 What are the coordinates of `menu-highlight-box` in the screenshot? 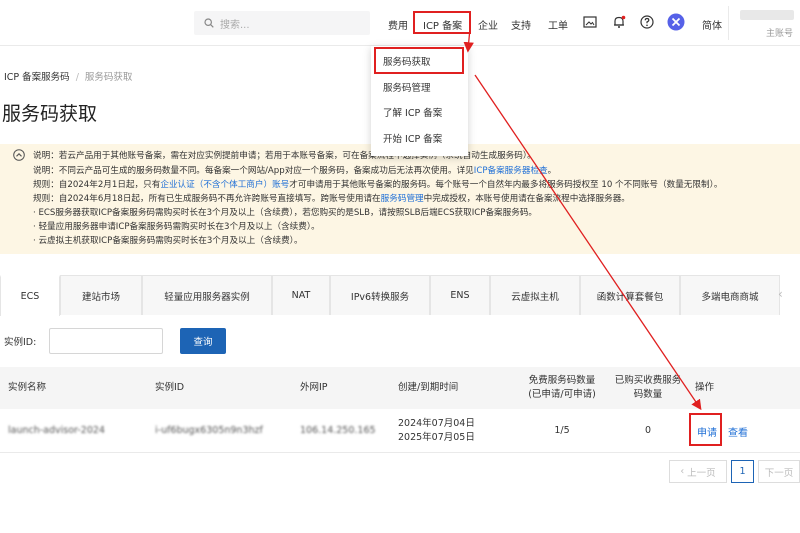 It's located at (419, 60).